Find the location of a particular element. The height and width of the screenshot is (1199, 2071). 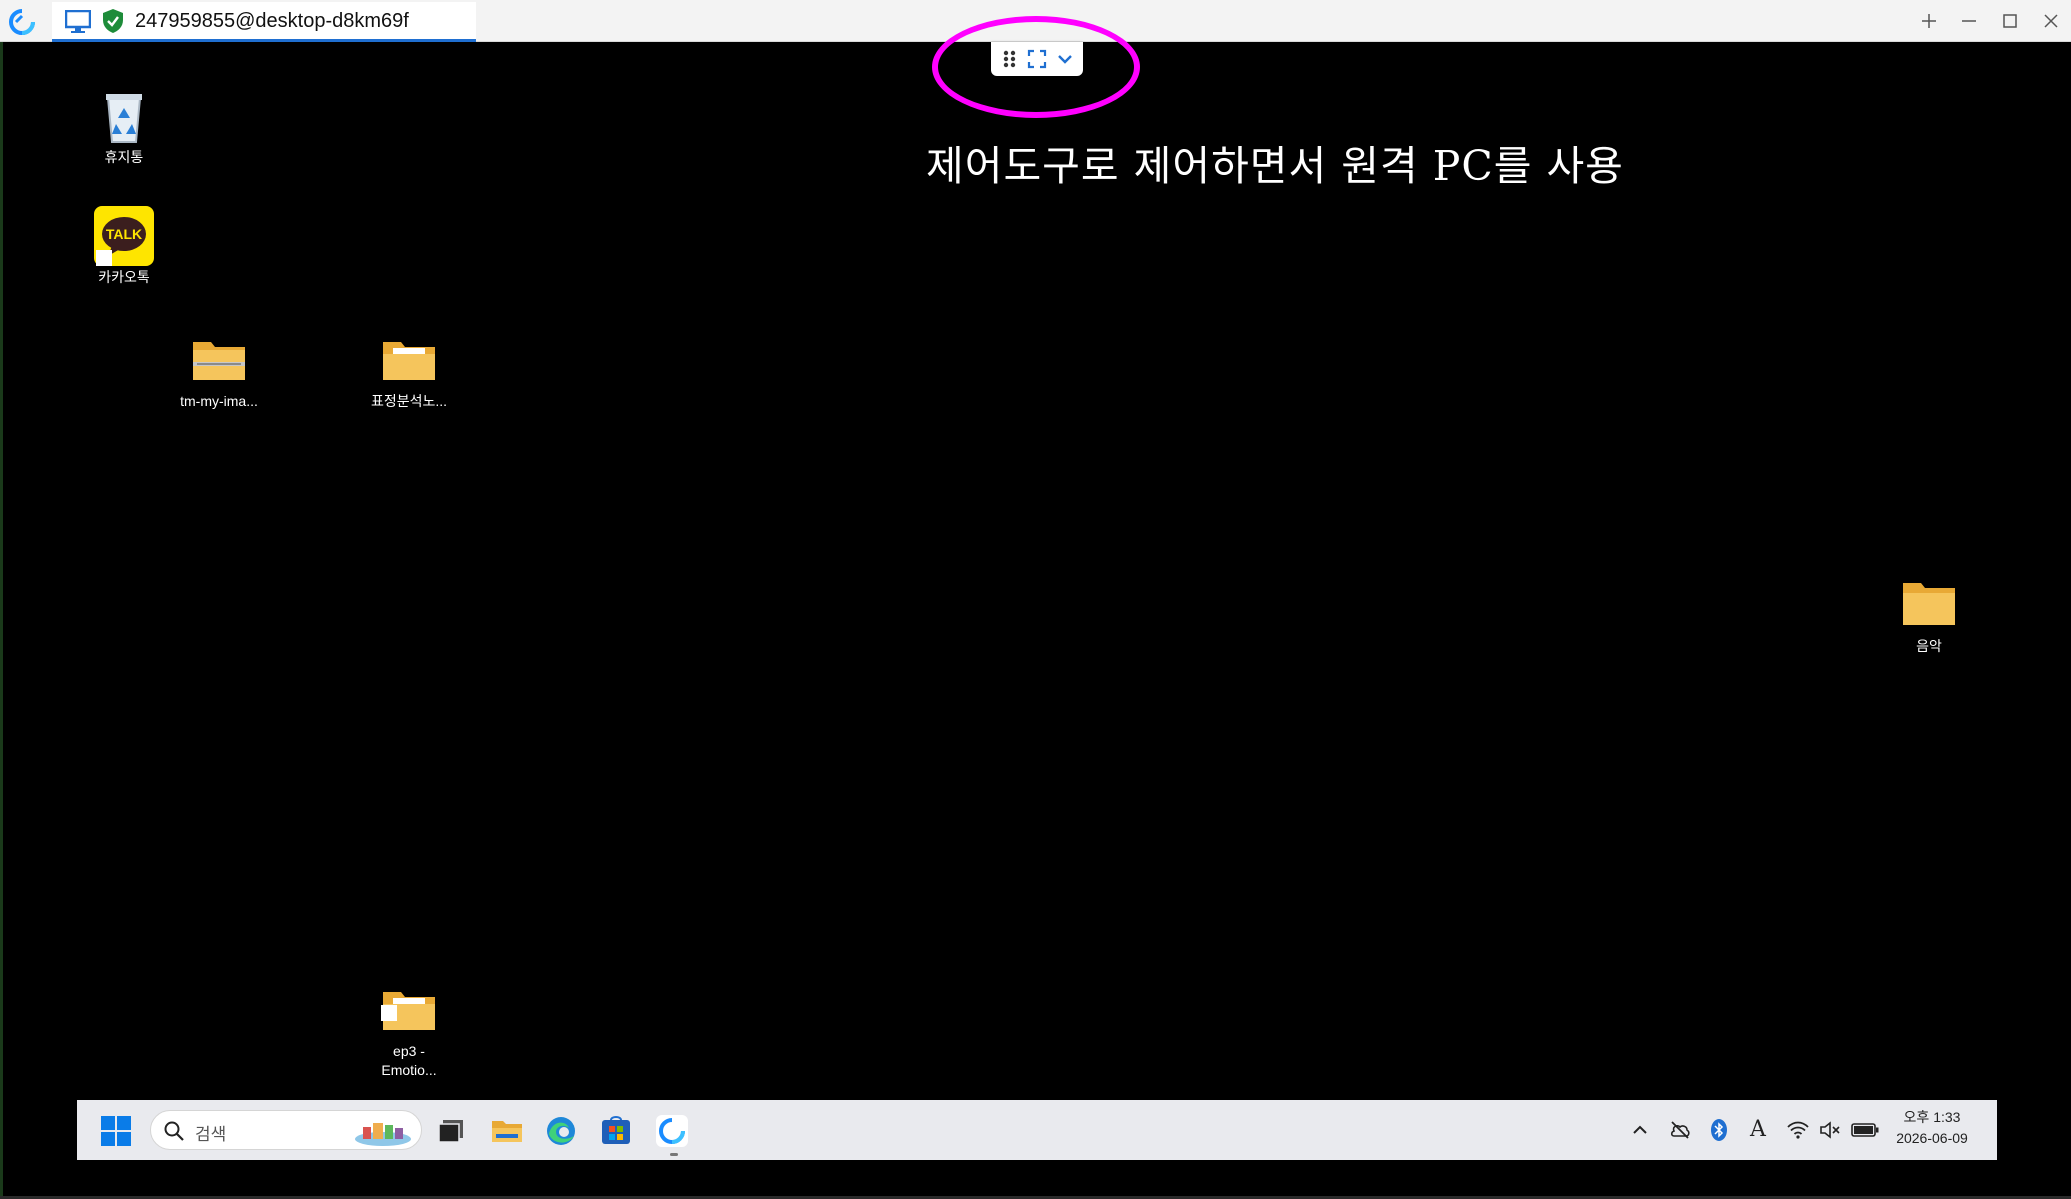

chevron-up-icon is located at coordinates (1640, 1130).